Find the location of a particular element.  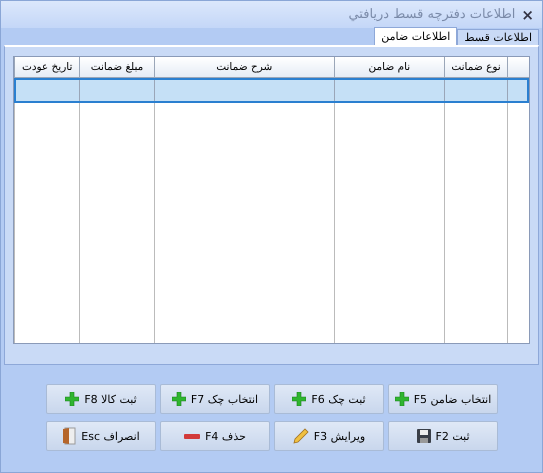

action-button: ثبت کالا F8 is located at coordinates (101, 399).